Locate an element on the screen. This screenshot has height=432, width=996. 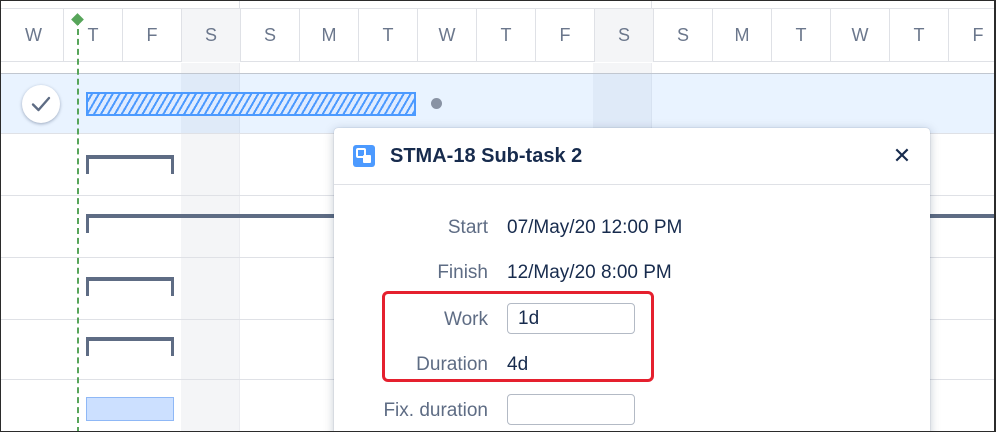
start-value: 07/May/20 12:00 PM is located at coordinates (595, 227).